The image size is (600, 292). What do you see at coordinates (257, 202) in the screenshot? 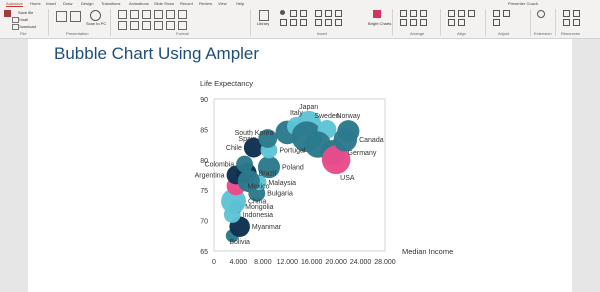
I see `bubble-label: China` at bounding box center [257, 202].